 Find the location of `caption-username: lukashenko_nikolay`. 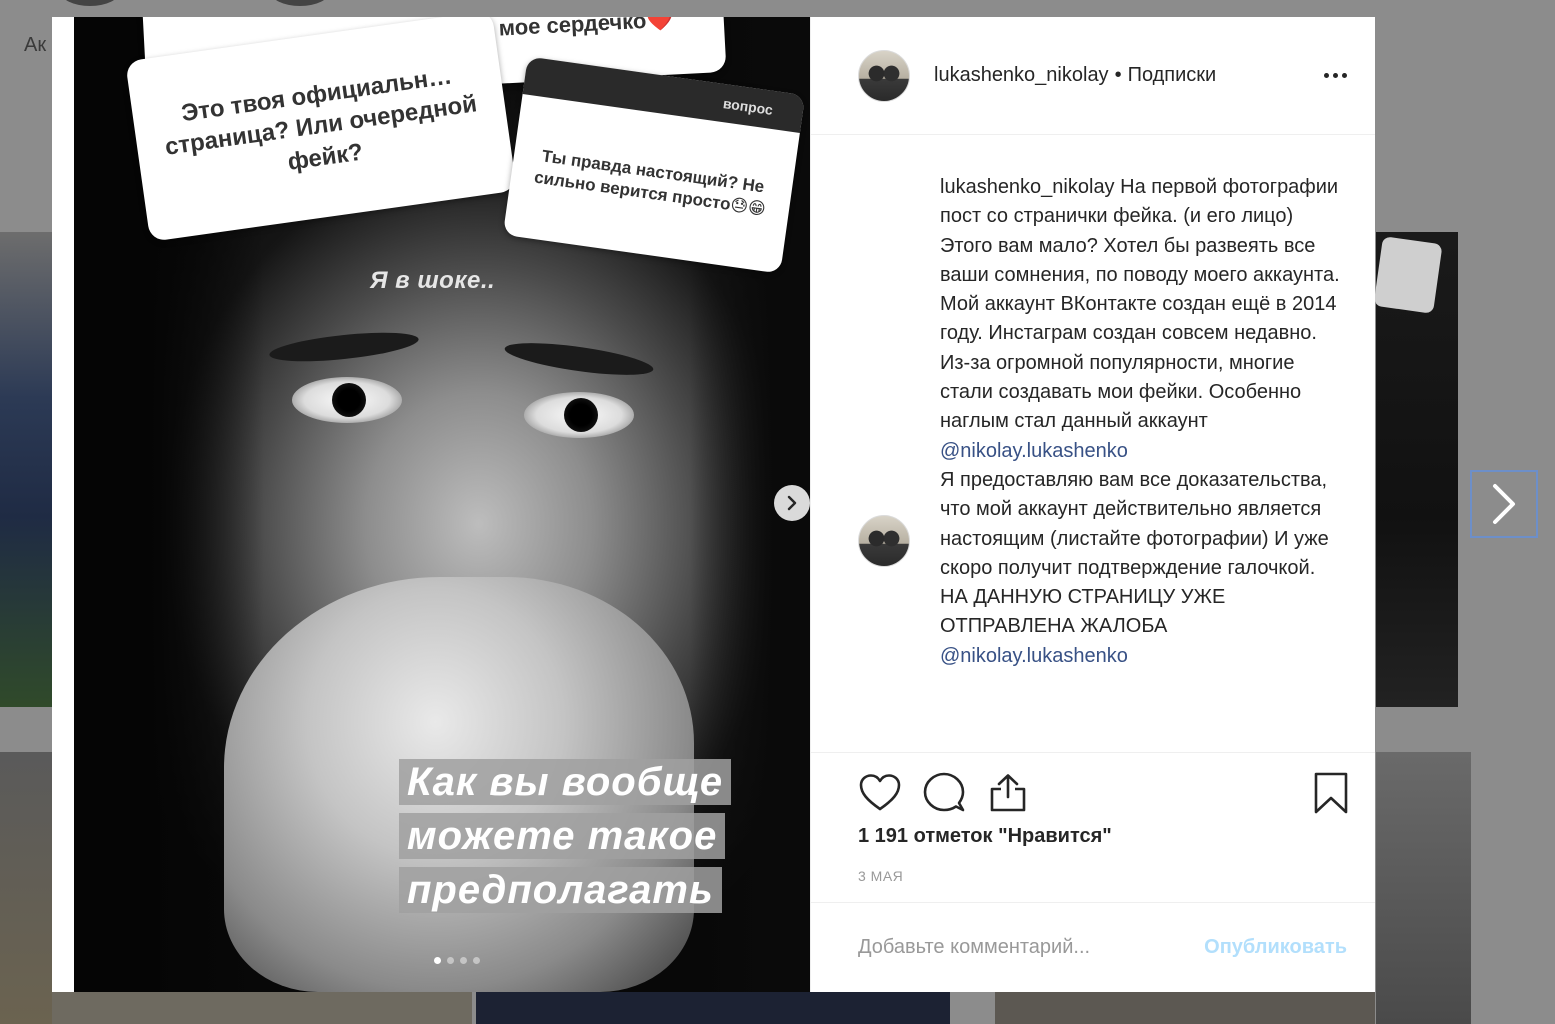

caption-username: lukashenko_nikolay is located at coordinates (1027, 187).